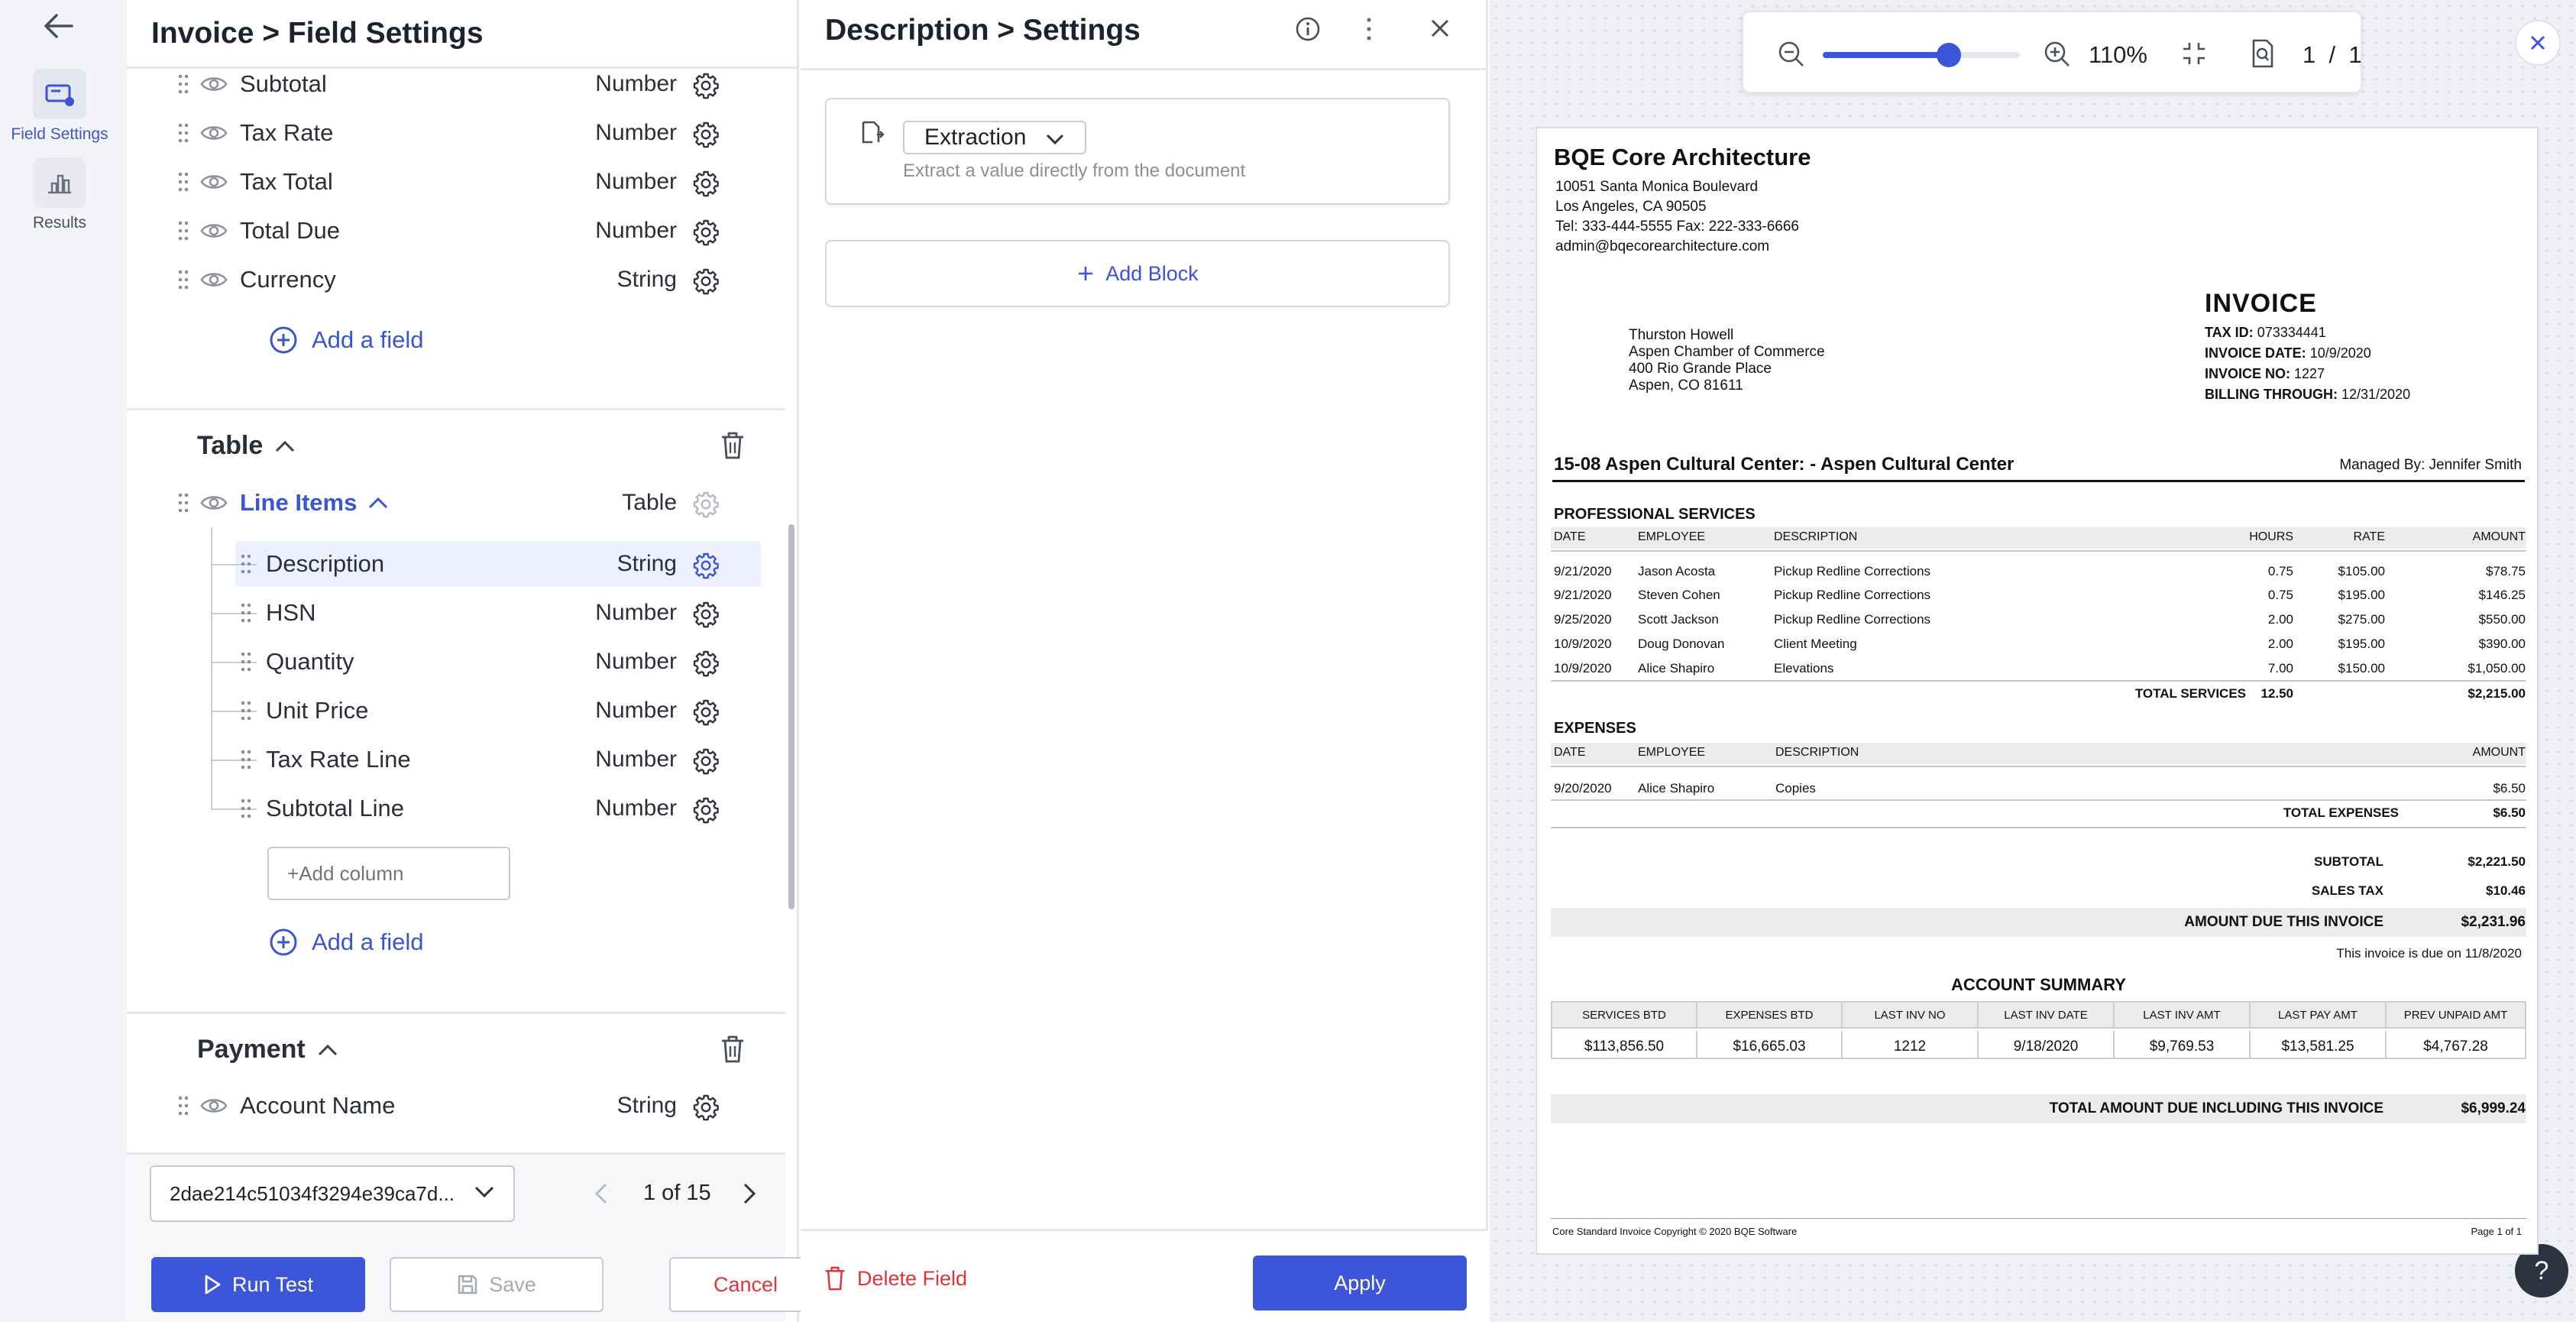  What do you see at coordinates (2361, 619) in the screenshot?
I see `service-cell: $275.00` at bounding box center [2361, 619].